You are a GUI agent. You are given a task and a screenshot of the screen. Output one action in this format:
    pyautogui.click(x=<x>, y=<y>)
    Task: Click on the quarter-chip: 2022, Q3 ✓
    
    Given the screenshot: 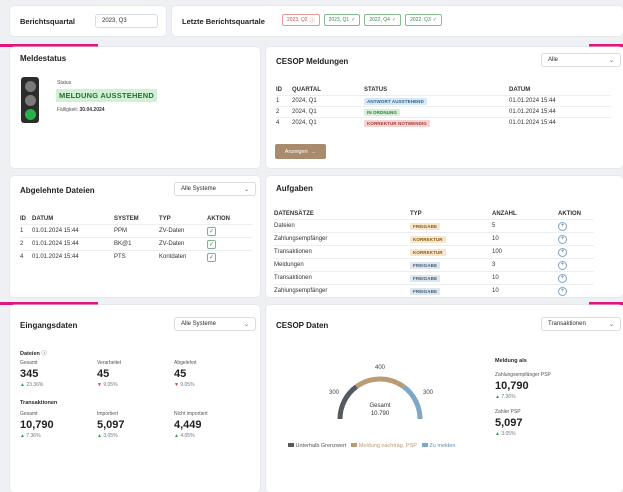 What is the action you would take?
    pyautogui.click(x=423, y=20)
    